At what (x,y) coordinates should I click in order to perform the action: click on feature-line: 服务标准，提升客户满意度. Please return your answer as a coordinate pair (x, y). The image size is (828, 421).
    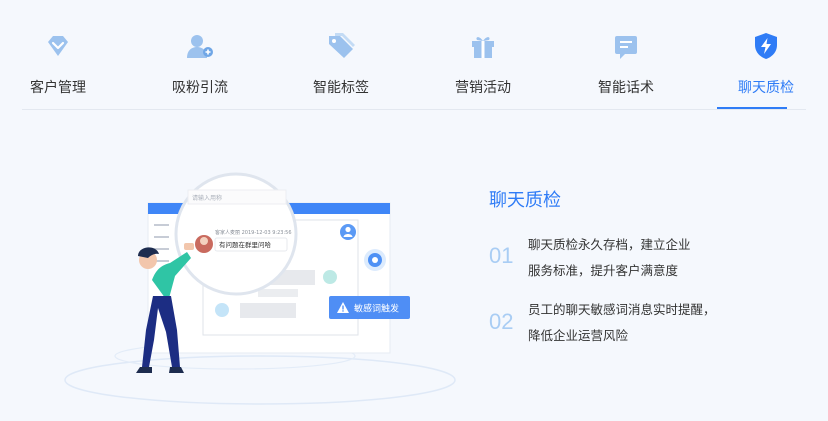
    Looking at the image, I should click on (603, 270).